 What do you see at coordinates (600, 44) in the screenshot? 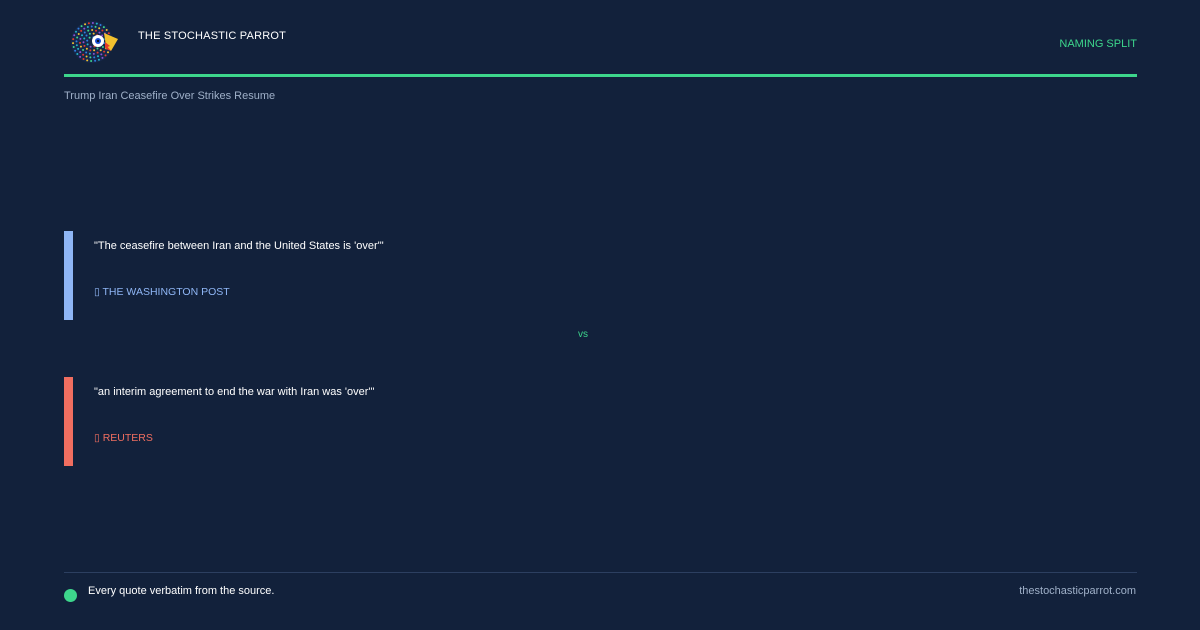
I see `header: THE STOCHASTIC PARROT NAMING SPLIT` at bounding box center [600, 44].